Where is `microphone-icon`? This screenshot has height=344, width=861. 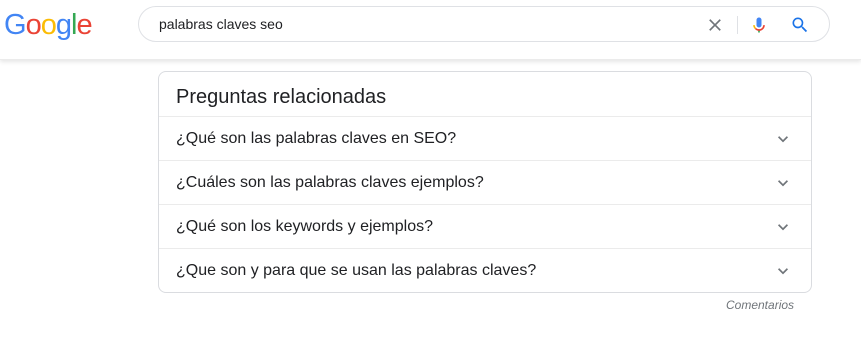 microphone-icon is located at coordinates (759, 25).